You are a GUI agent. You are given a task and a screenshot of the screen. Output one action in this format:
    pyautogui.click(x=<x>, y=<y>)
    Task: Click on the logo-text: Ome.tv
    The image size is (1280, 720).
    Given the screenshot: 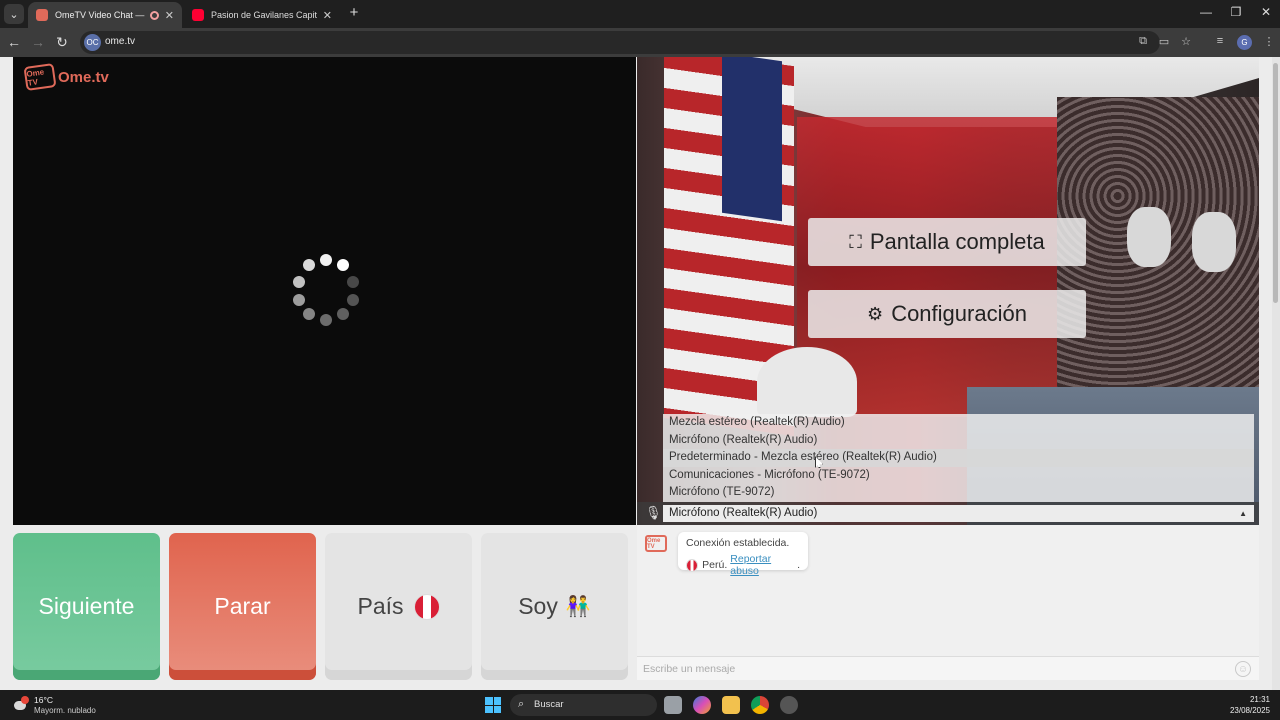 What is the action you would take?
    pyautogui.click(x=83, y=77)
    